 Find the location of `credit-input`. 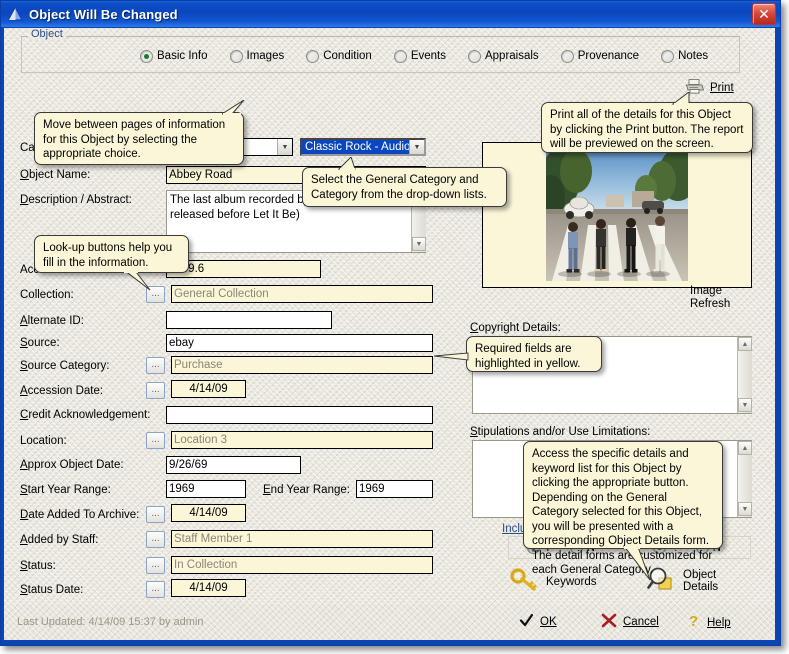

credit-input is located at coordinates (299, 415).